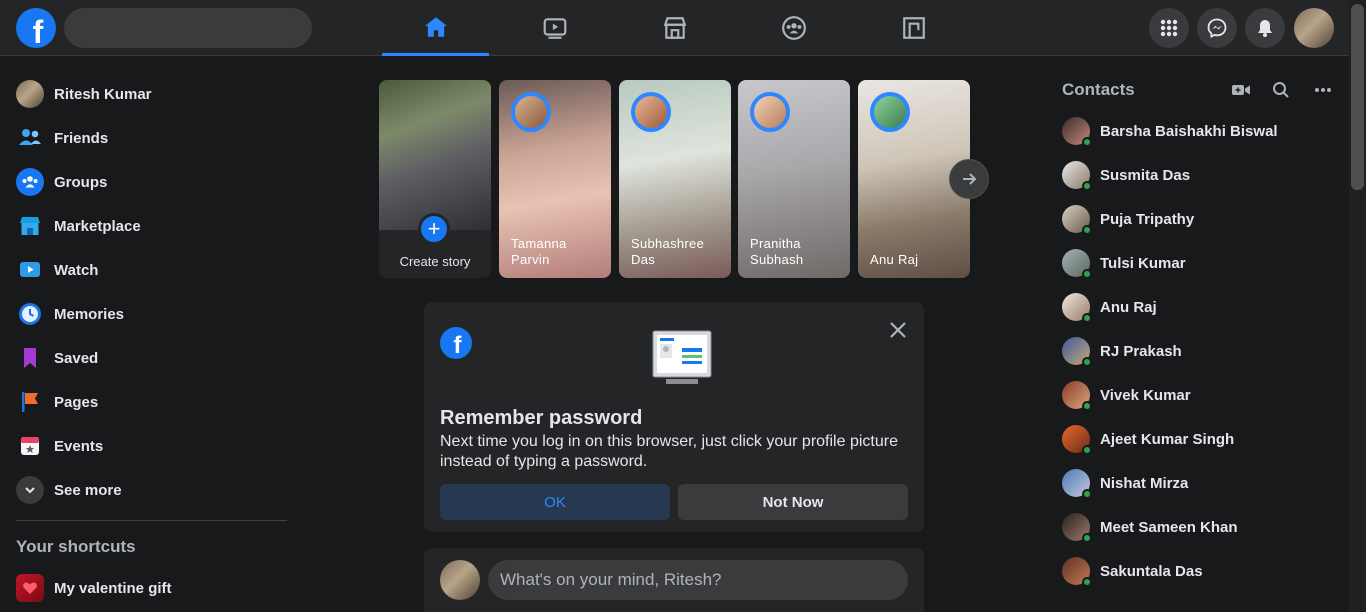 The width and height of the screenshot is (1366, 612). I want to click on stories-next-button, so click(969, 179).